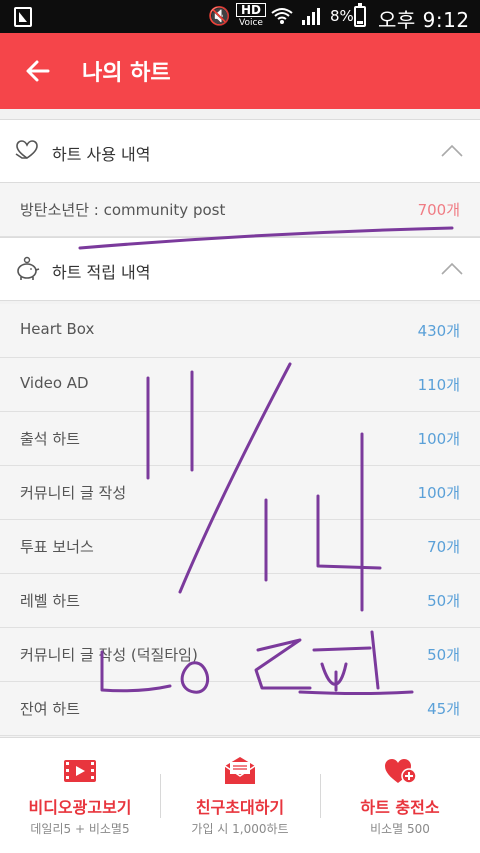 The height and width of the screenshot is (853, 480). What do you see at coordinates (240, 770) in the screenshot?
I see `mail-invite-icon` at bounding box center [240, 770].